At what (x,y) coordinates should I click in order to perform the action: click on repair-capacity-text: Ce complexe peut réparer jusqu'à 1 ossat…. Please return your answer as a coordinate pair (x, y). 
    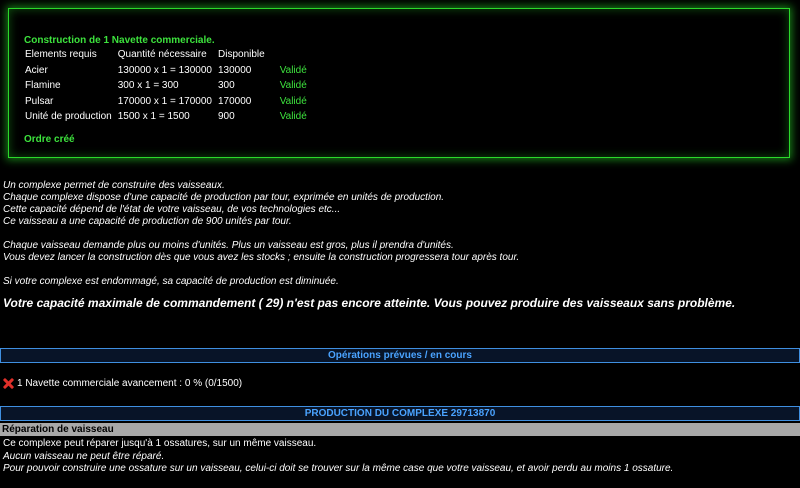
    Looking at the image, I should click on (160, 443).